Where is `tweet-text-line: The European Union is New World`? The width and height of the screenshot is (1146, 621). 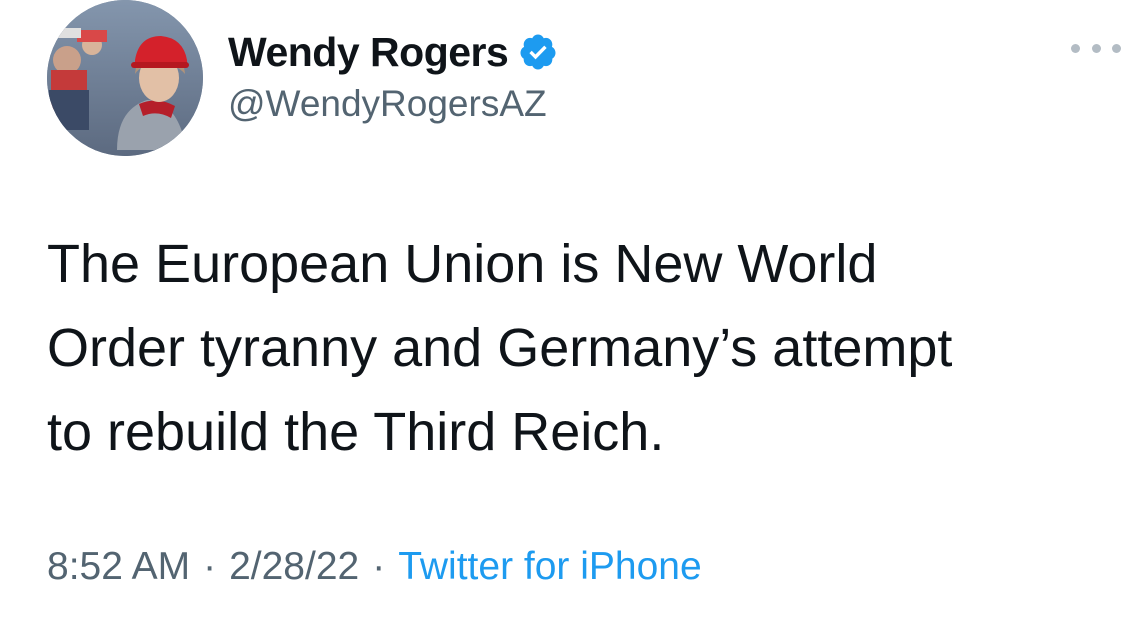 tweet-text-line: The European Union is New World is located at coordinates (462, 264).